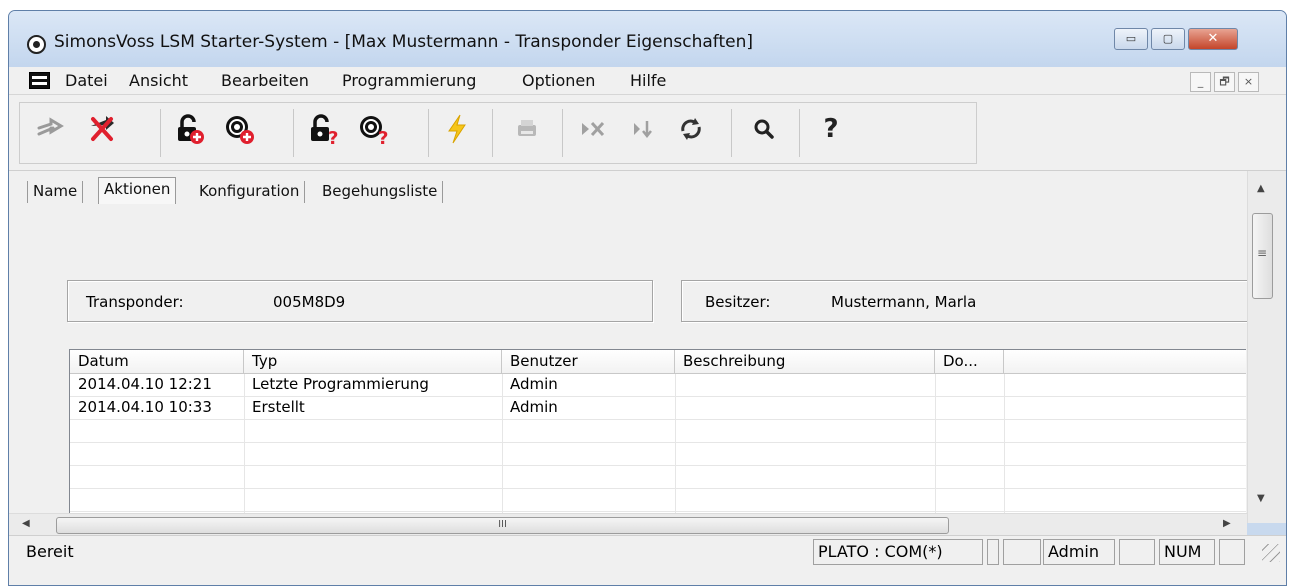 This screenshot has width=1289, height=586. I want to click on search-icon, so click(764, 129).